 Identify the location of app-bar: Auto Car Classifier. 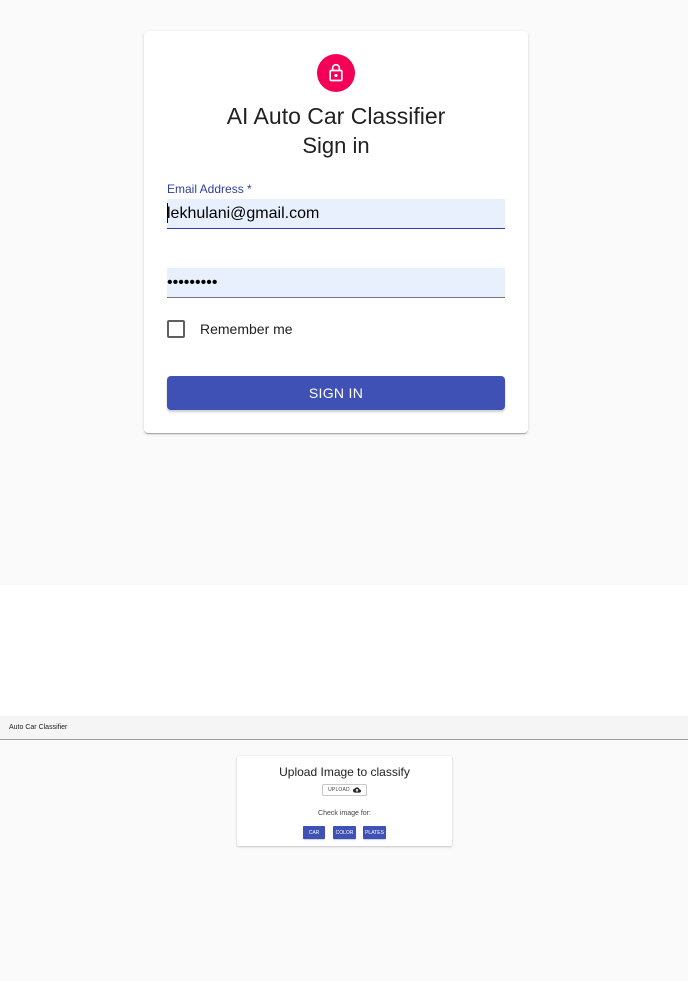
(344, 728).